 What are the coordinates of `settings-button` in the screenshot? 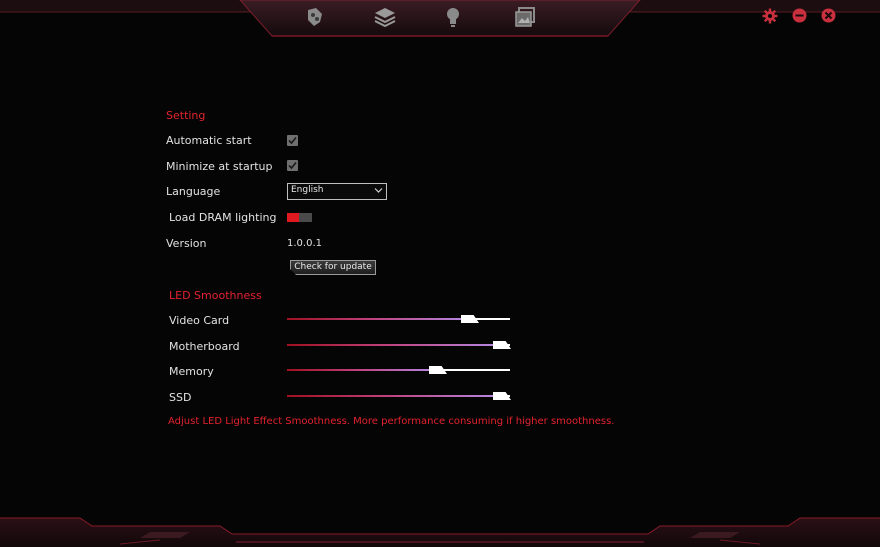 It's located at (770, 16).